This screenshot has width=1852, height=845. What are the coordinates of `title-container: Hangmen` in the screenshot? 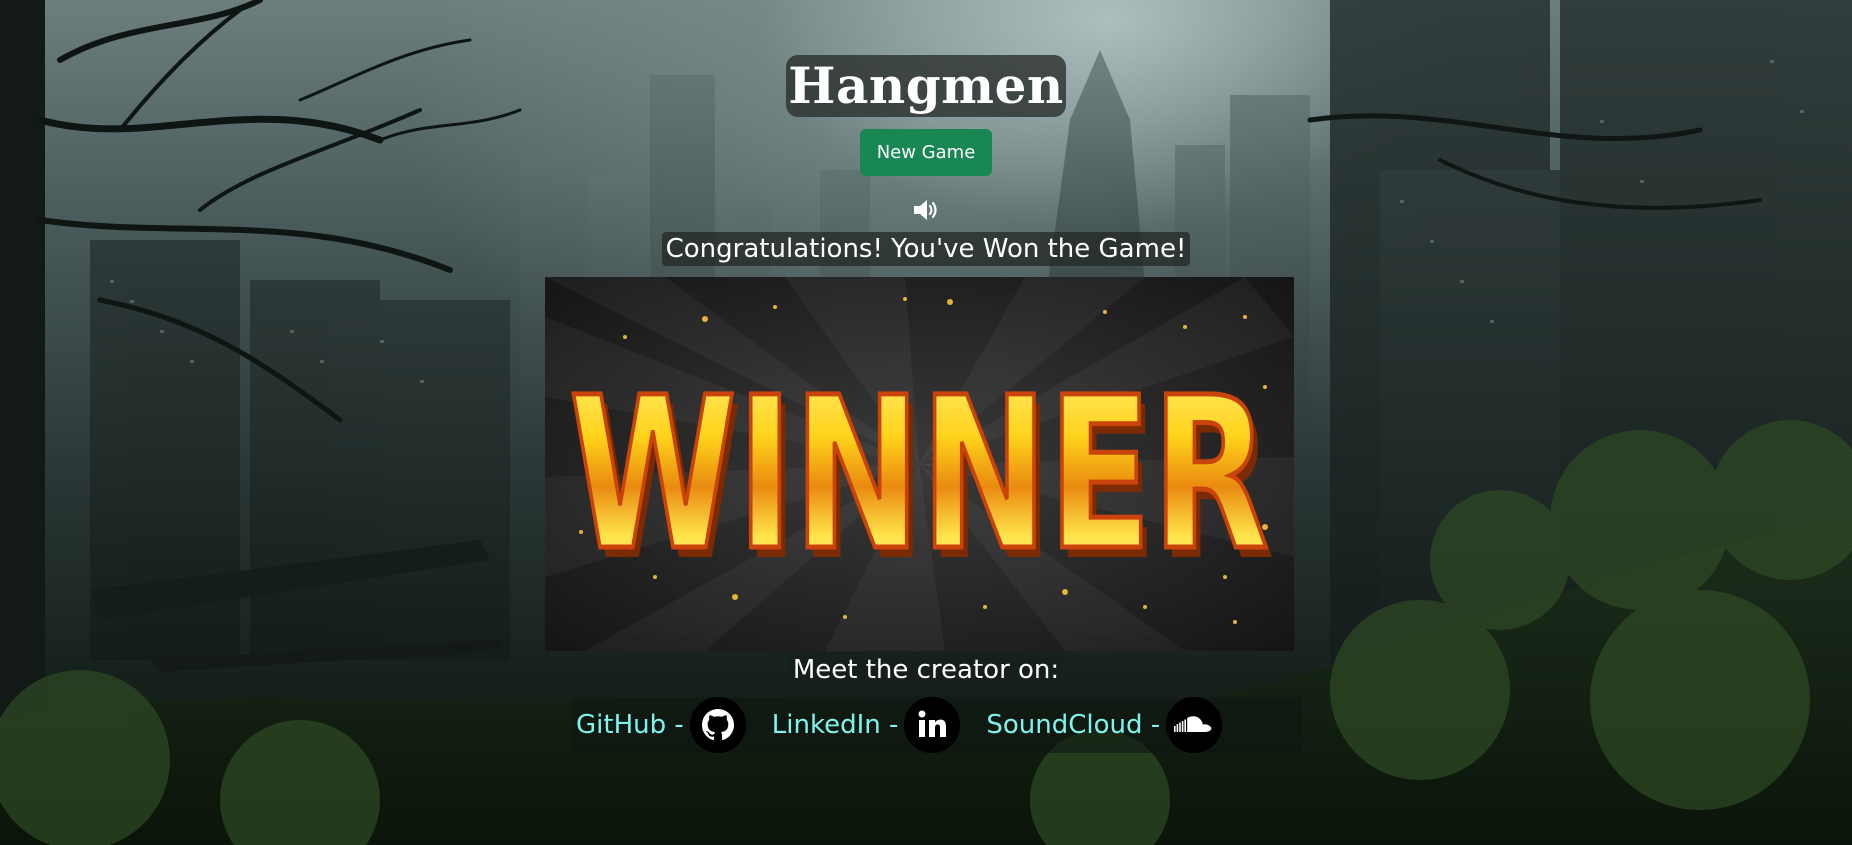 It's located at (926, 86).